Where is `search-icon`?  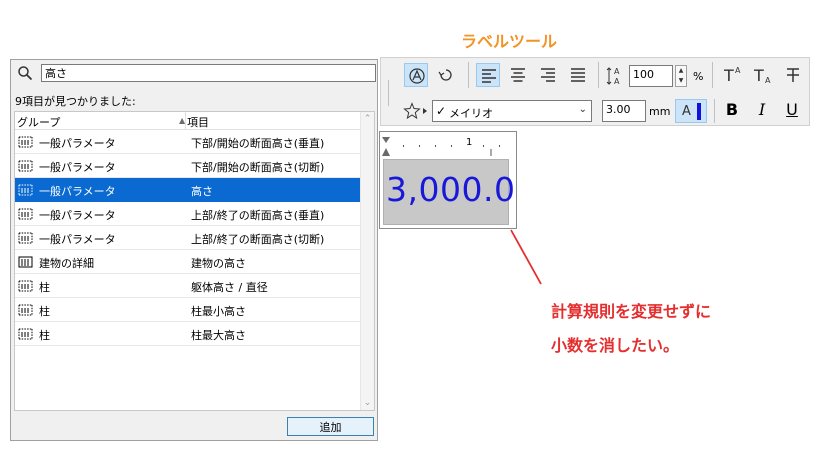 search-icon is located at coordinates (25, 73).